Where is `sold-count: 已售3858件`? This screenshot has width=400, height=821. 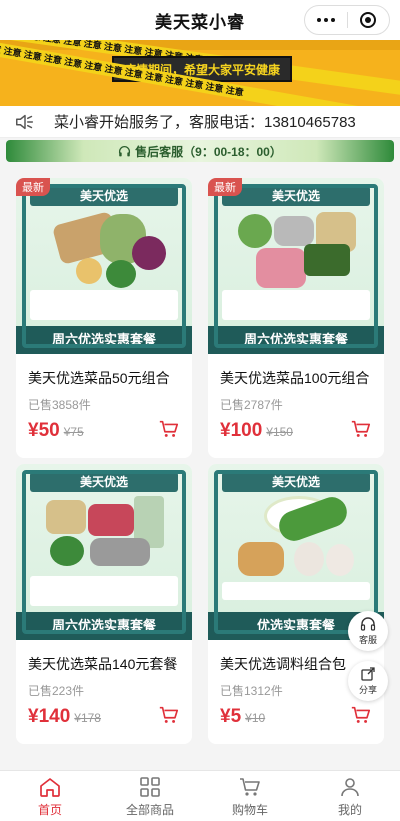
sold-count: 已售3858件 is located at coordinates (59, 405).